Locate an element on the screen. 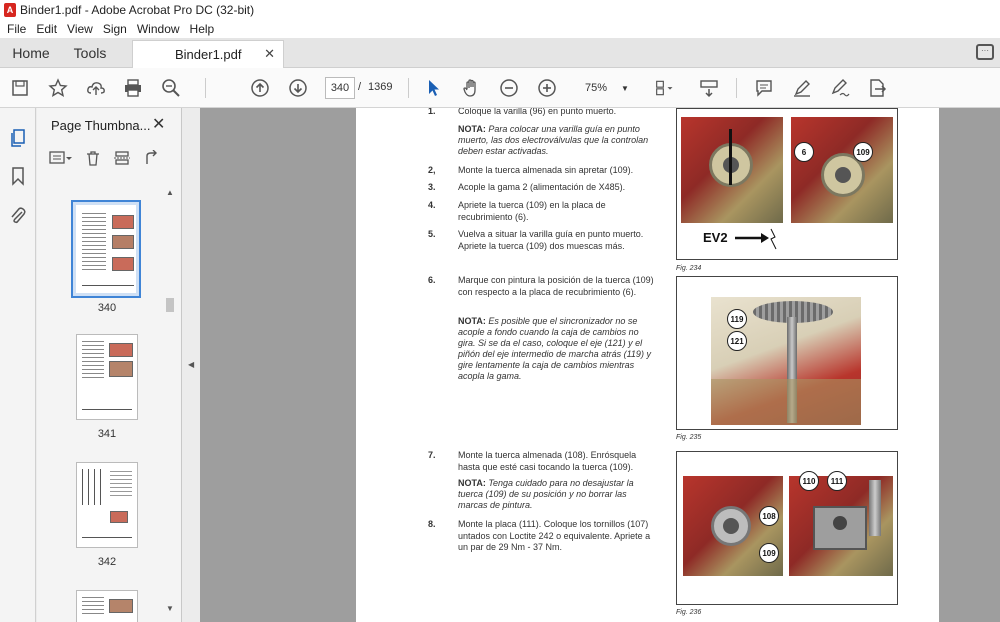 This screenshot has width=1000, height=622. acrobat-icon: A is located at coordinates (10, 10).